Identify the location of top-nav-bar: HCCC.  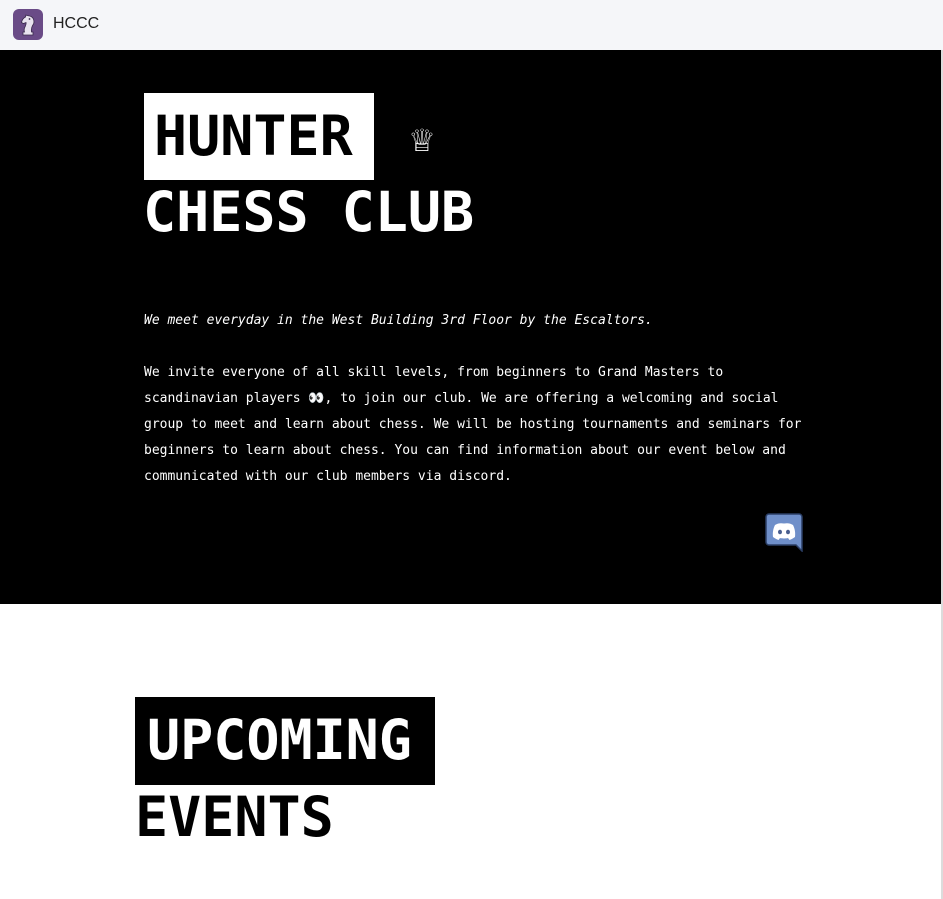
(471, 25).